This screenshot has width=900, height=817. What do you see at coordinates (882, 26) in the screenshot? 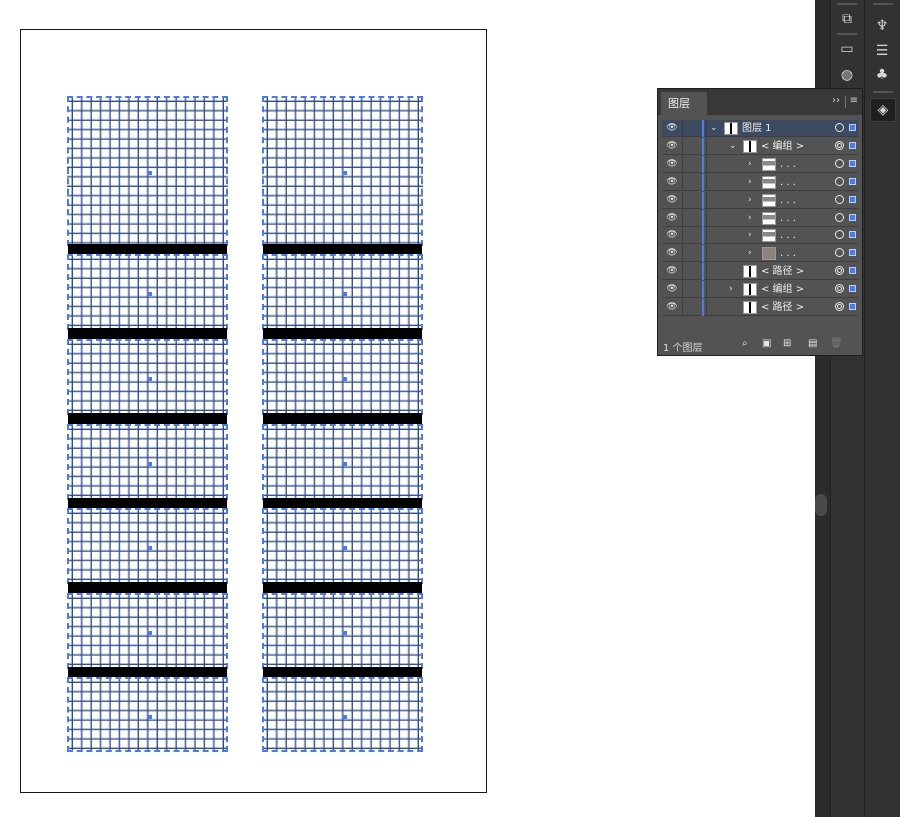
I see `export-icon: ♆` at bounding box center [882, 26].